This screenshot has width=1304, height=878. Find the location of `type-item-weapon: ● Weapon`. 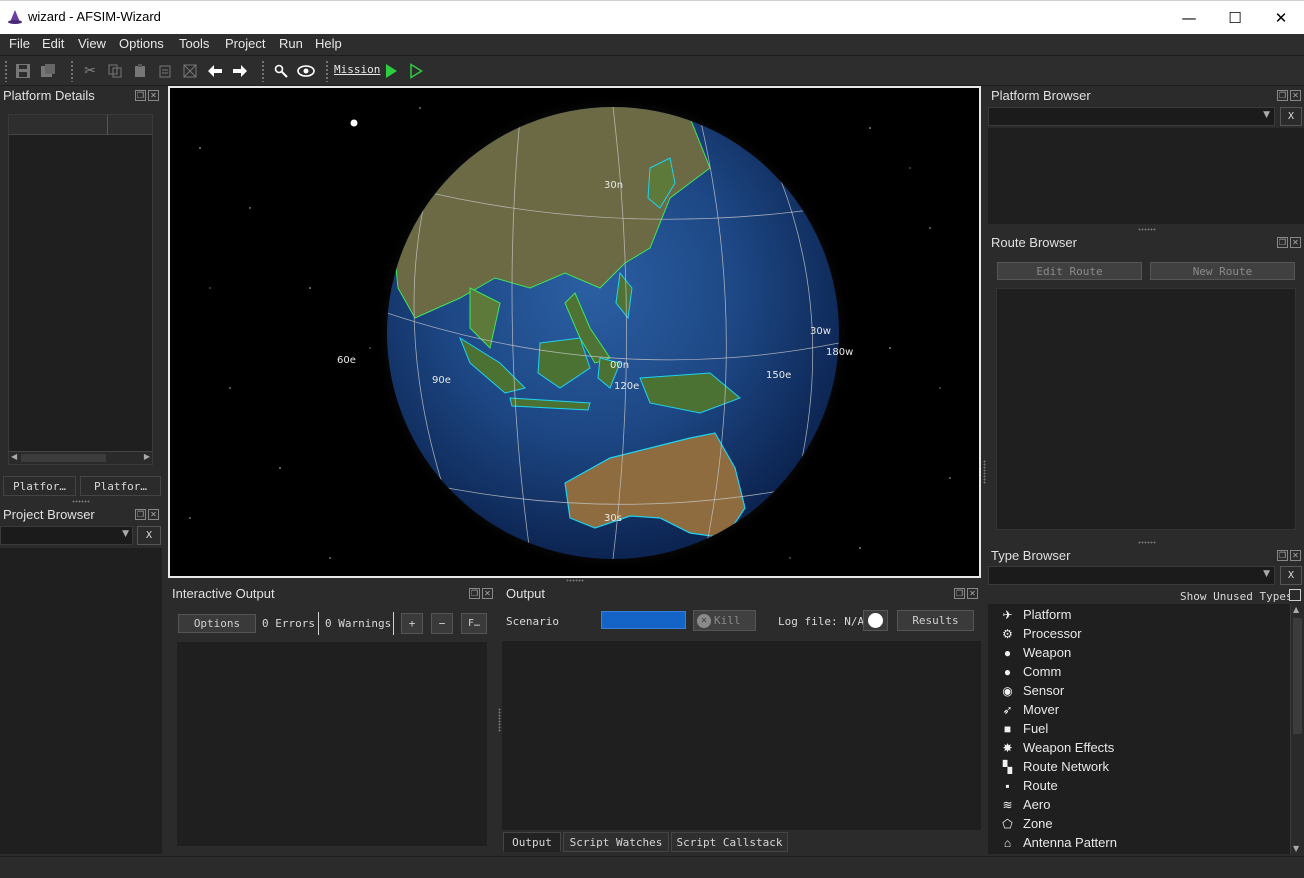

type-item-weapon: ● Weapon is located at coordinates (1035, 652).